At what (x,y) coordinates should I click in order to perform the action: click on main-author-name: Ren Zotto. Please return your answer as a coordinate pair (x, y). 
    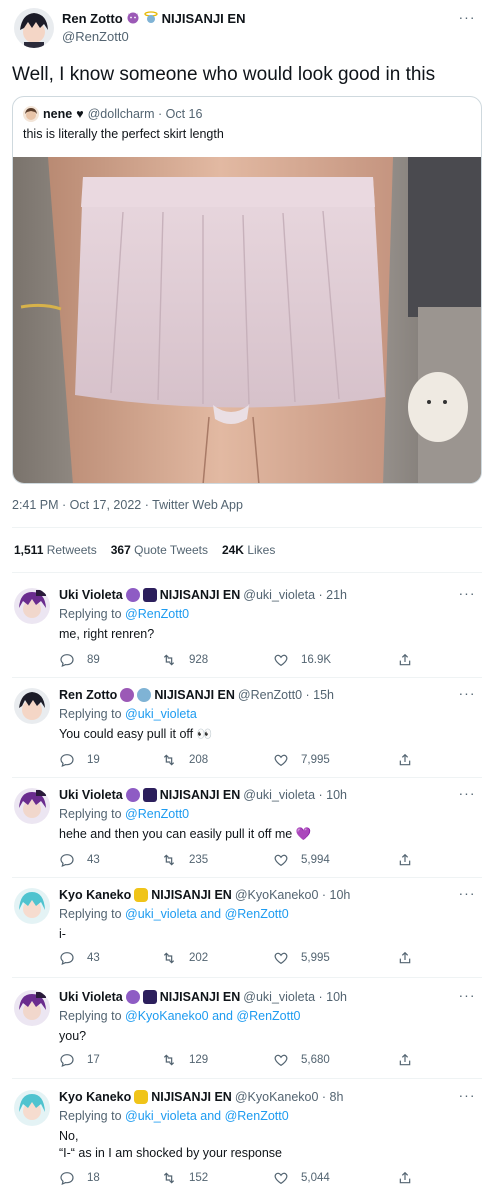
    Looking at the image, I should click on (92, 18).